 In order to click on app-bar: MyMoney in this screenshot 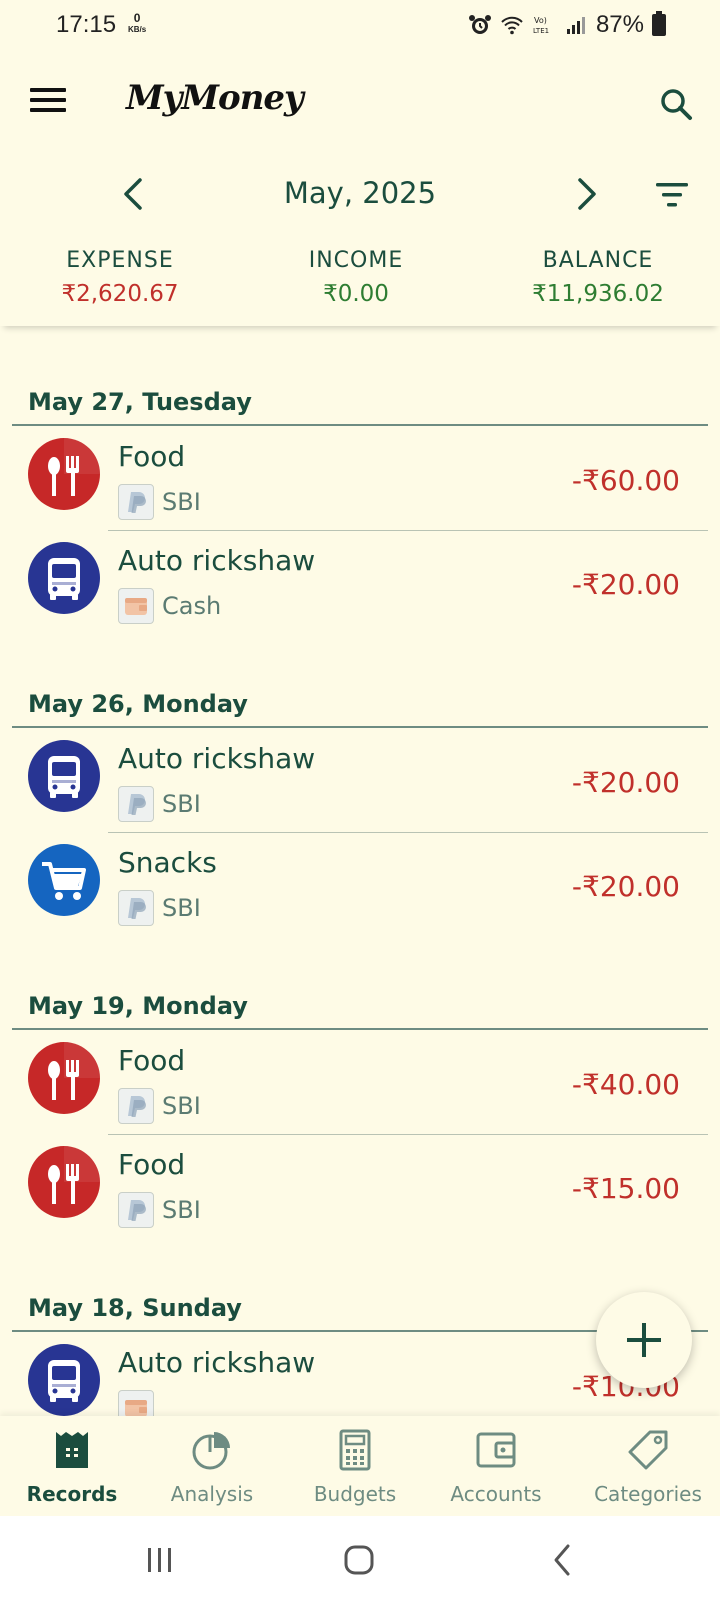, I will do `click(360, 102)`.